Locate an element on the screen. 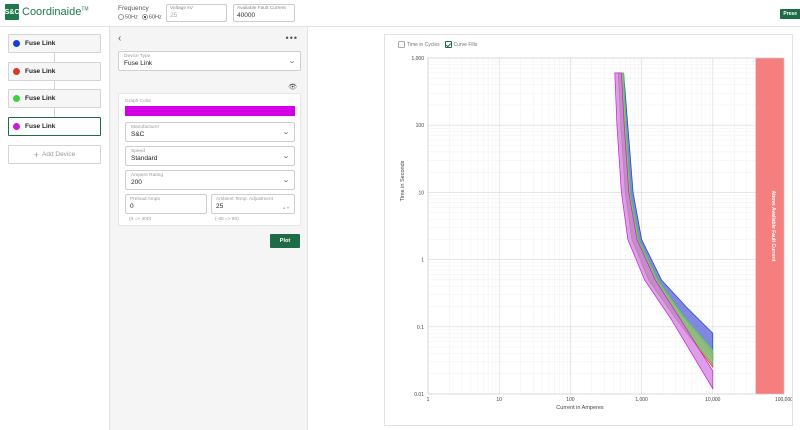  preload-amps-field: Preload Amps 0 is located at coordinates (166, 204).